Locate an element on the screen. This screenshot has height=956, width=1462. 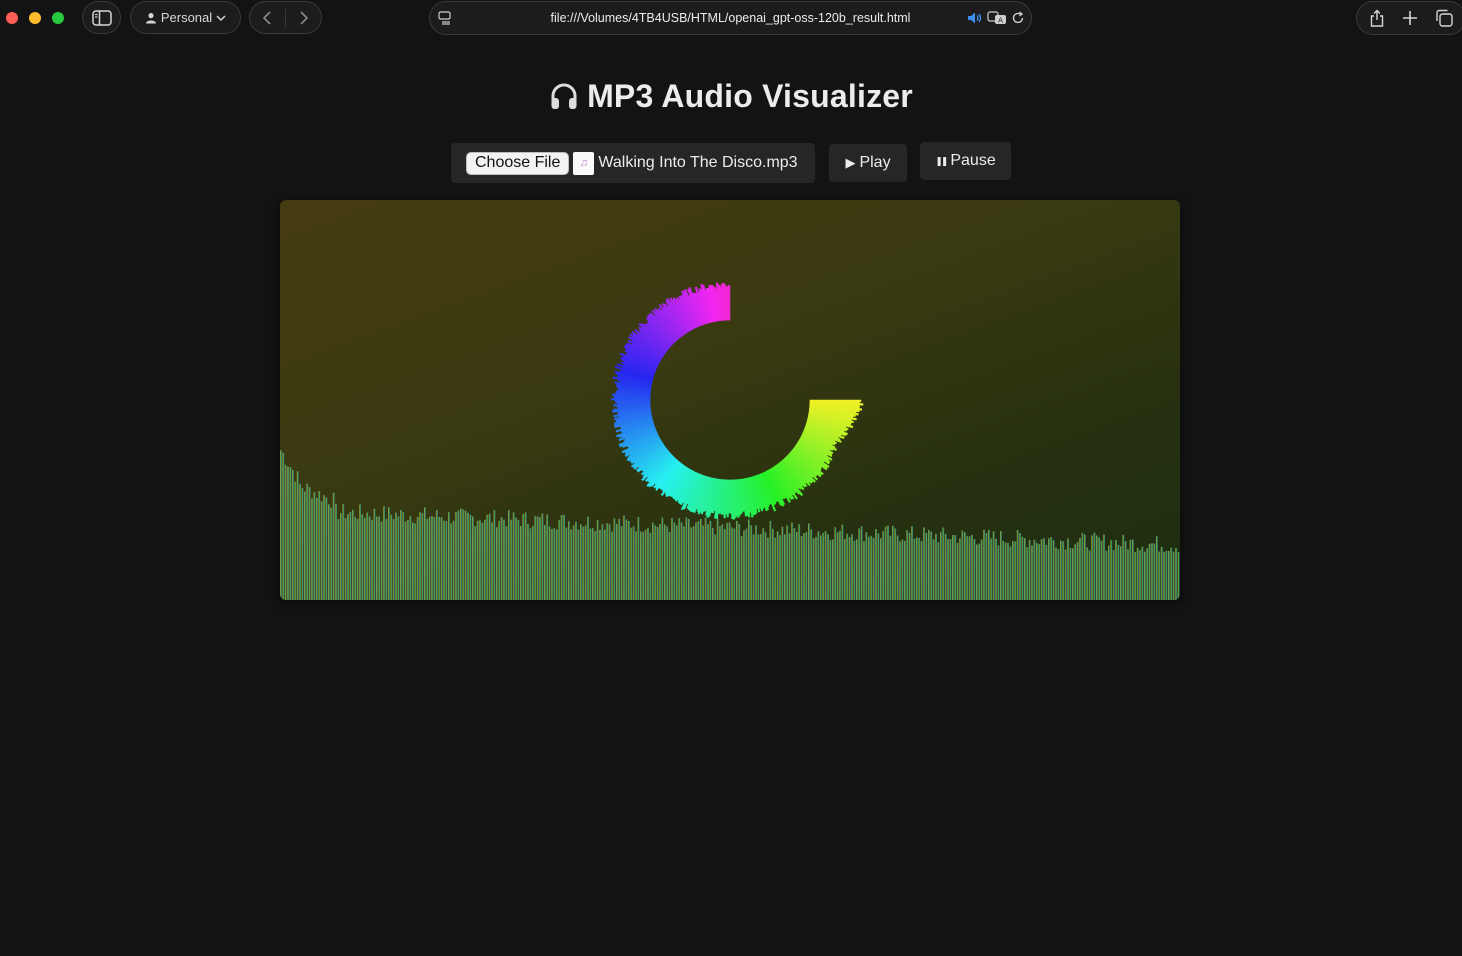
profile-menu-button: Personal is located at coordinates (185, 17).